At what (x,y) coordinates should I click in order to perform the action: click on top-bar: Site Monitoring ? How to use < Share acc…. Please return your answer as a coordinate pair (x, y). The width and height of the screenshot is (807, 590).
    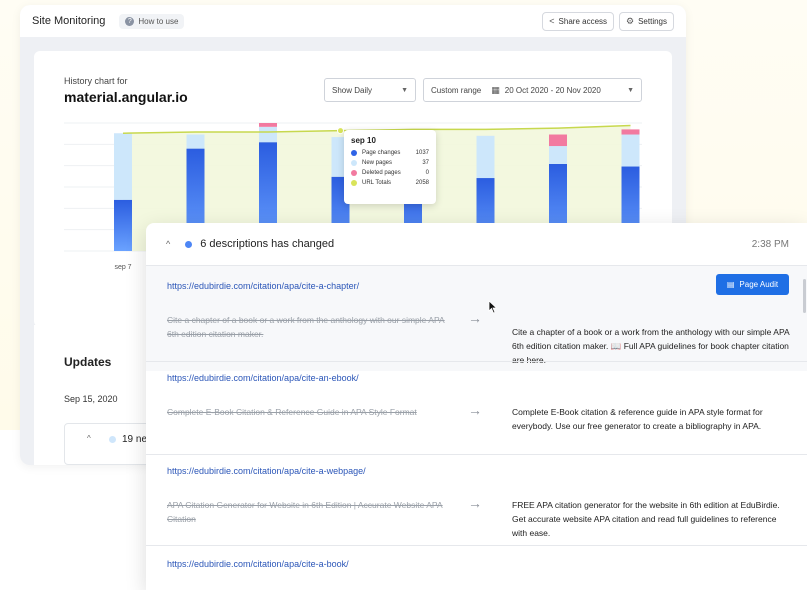
    Looking at the image, I should click on (353, 21).